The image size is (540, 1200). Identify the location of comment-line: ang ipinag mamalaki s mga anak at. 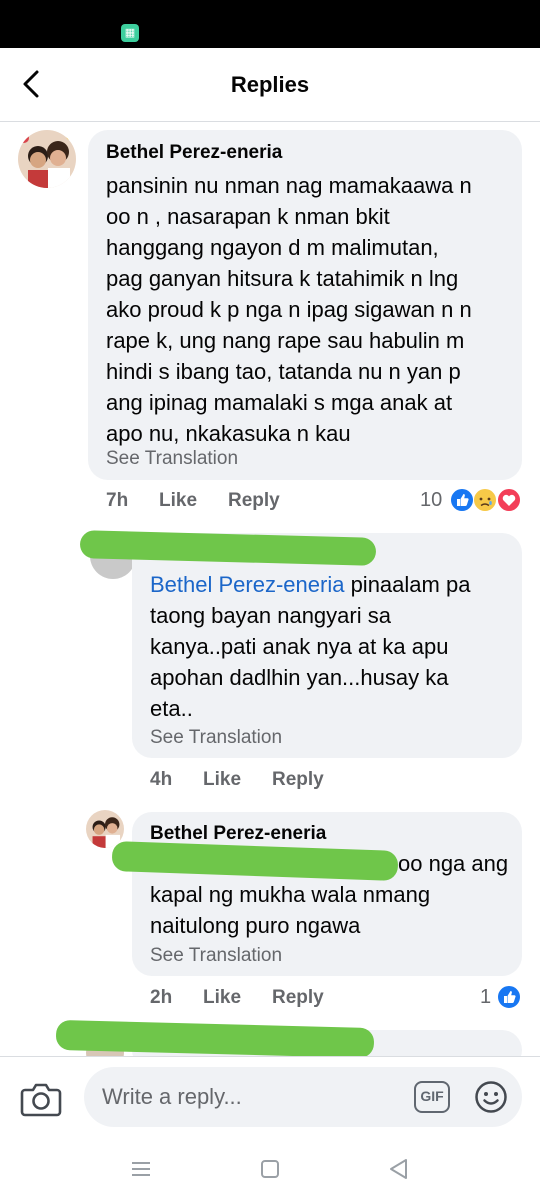
(279, 402).